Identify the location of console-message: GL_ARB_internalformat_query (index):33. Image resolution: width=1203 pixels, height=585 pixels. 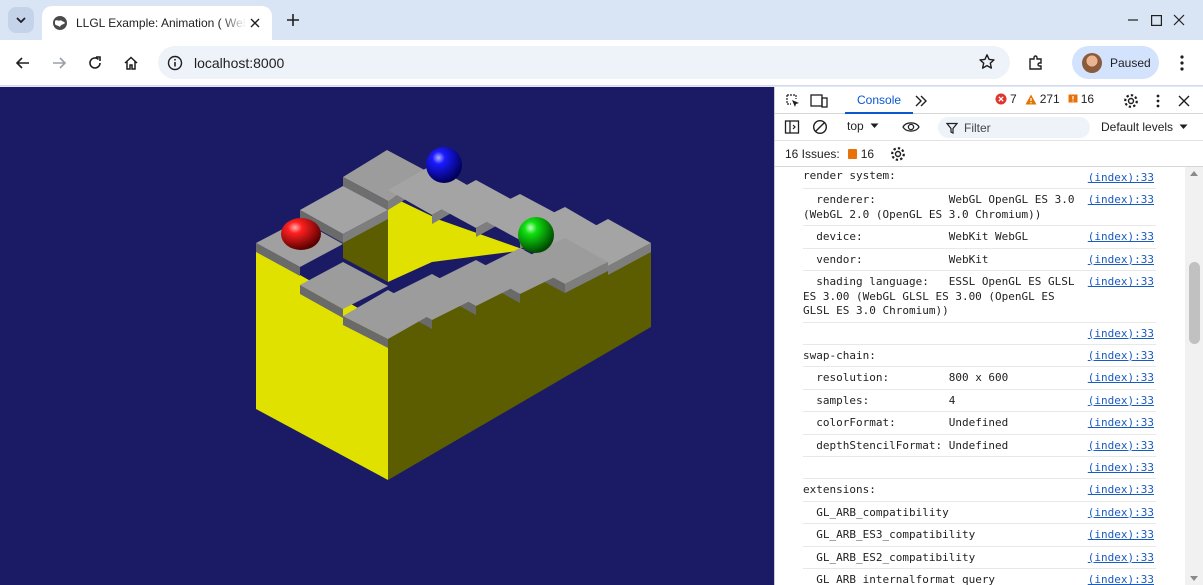
(979, 577).